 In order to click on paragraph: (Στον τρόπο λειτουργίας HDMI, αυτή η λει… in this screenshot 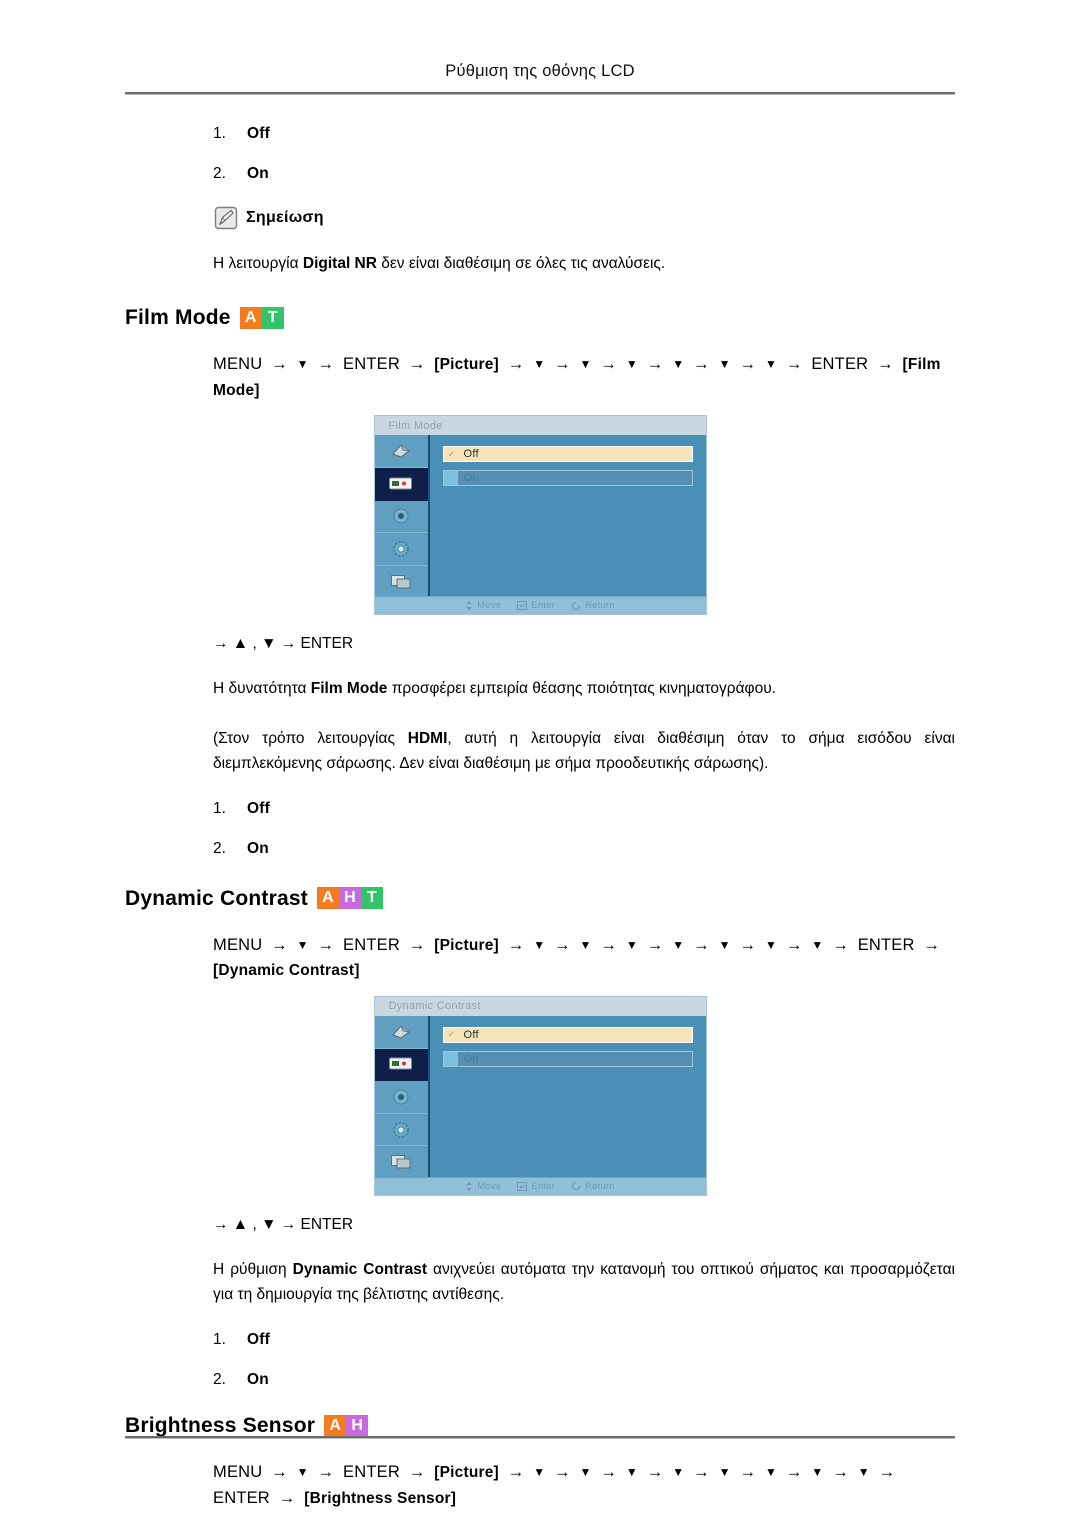, I will do `click(584, 750)`.